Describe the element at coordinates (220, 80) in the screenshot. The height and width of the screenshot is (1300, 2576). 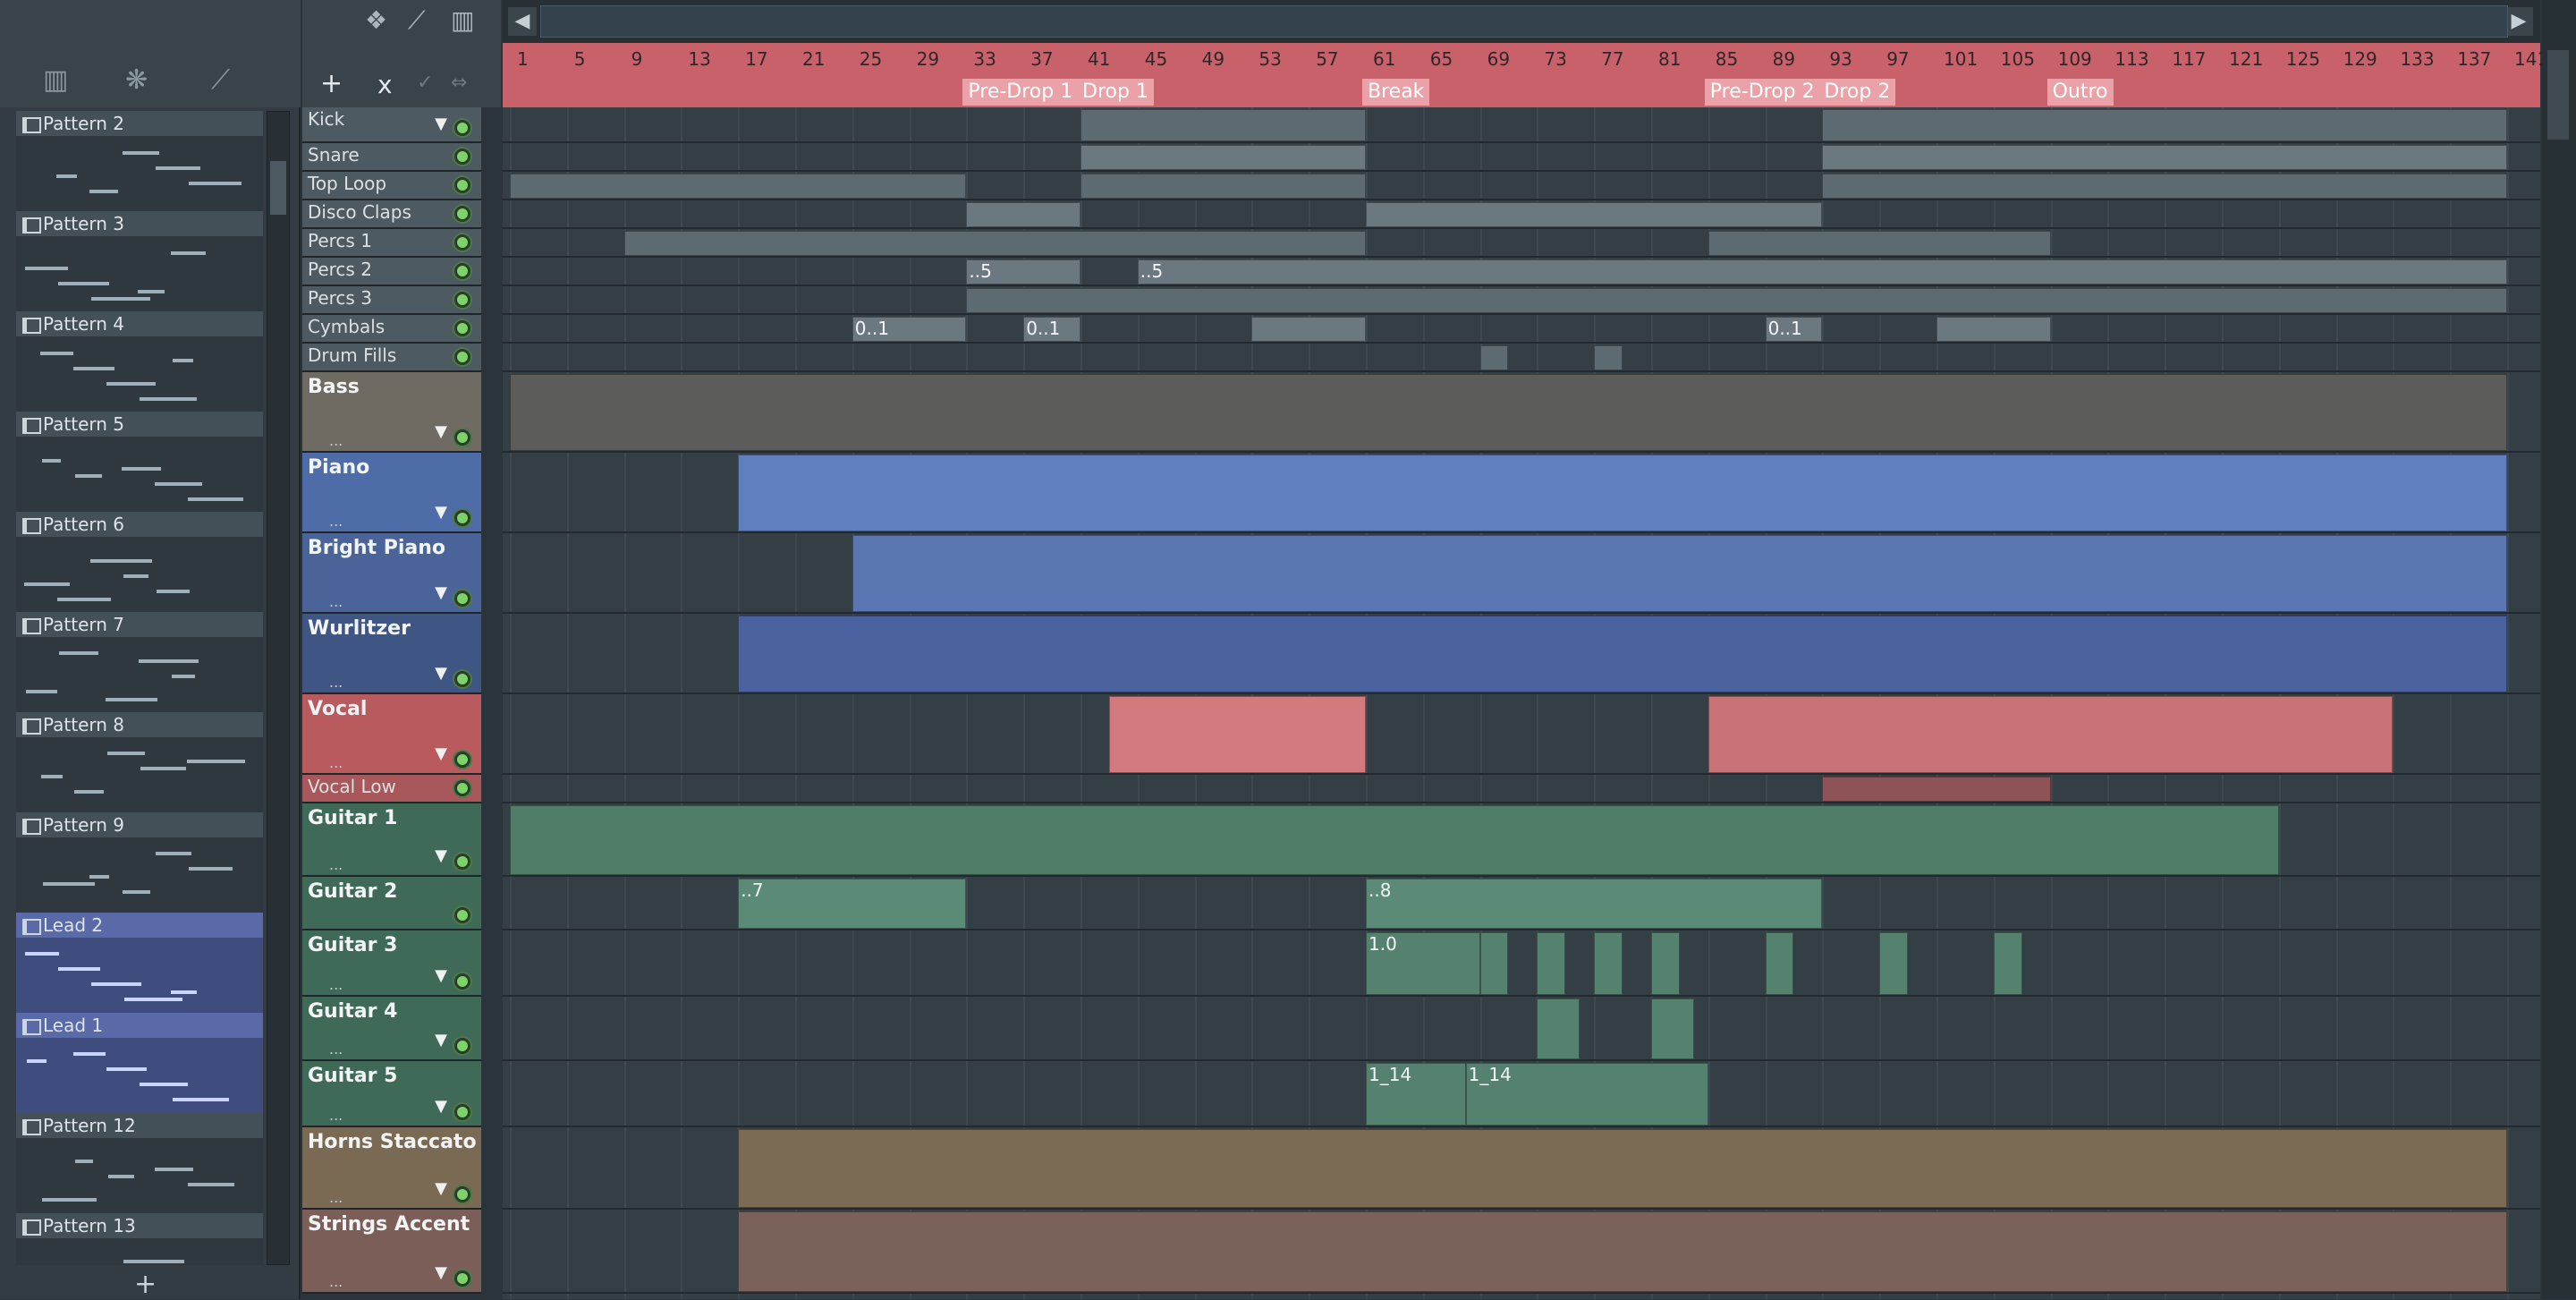
I see `automation-icon: ⟋` at that location.